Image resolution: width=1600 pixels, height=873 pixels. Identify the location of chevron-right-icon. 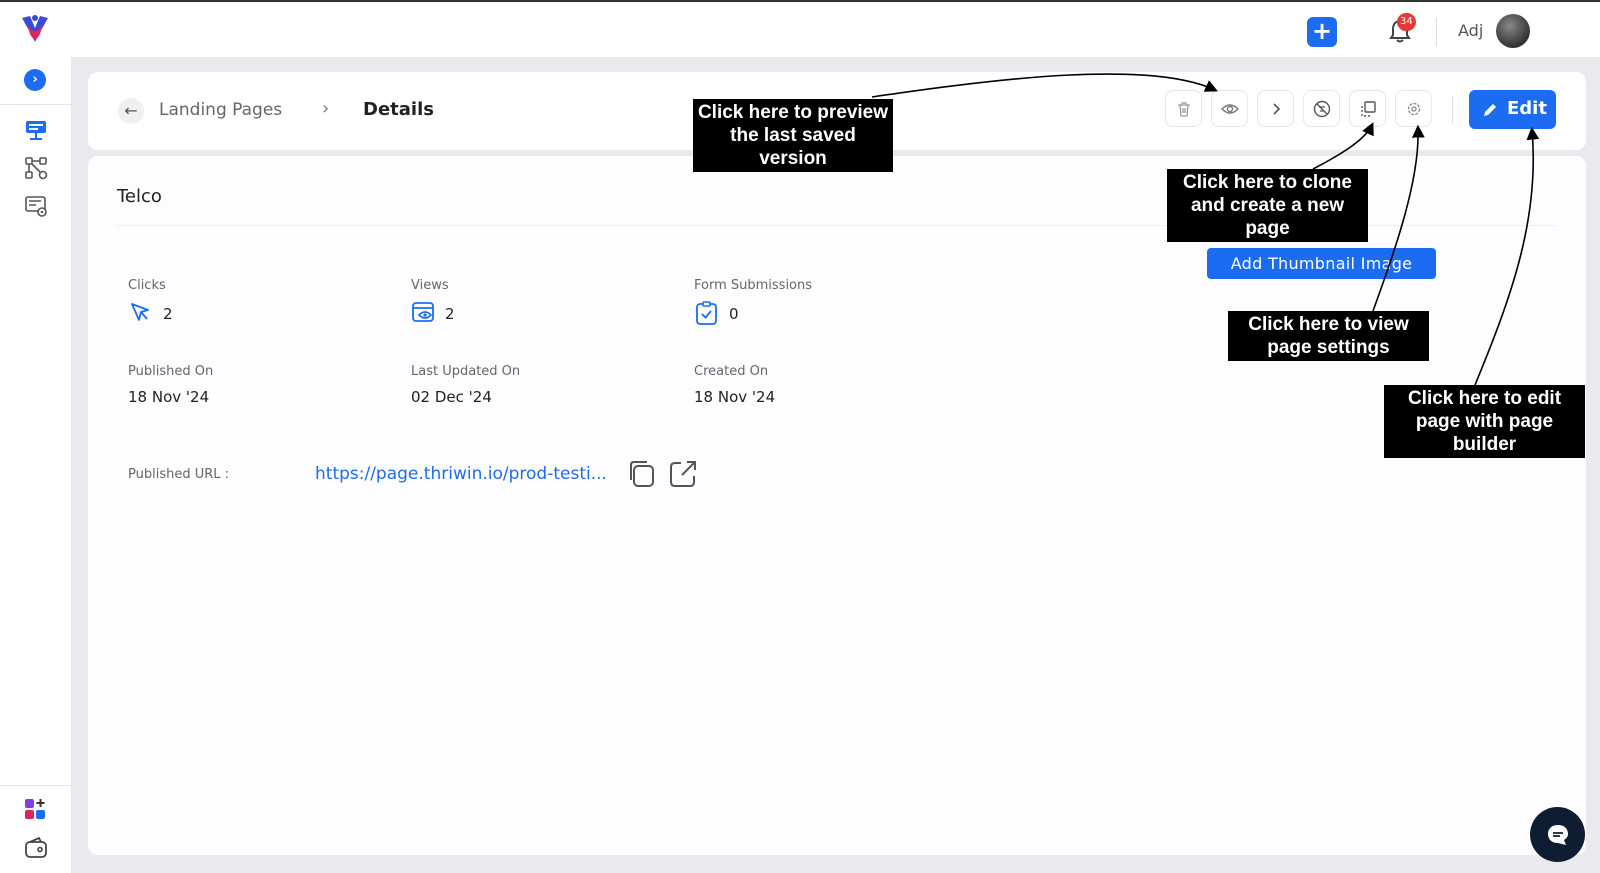
(1277, 109).